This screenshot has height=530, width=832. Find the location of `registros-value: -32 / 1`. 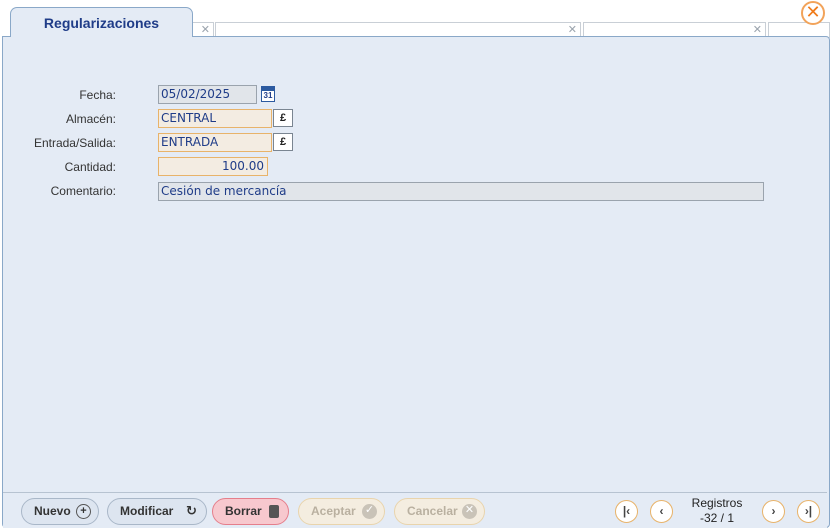

registros-value: -32 / 1 is located at coordinates (717, 518).